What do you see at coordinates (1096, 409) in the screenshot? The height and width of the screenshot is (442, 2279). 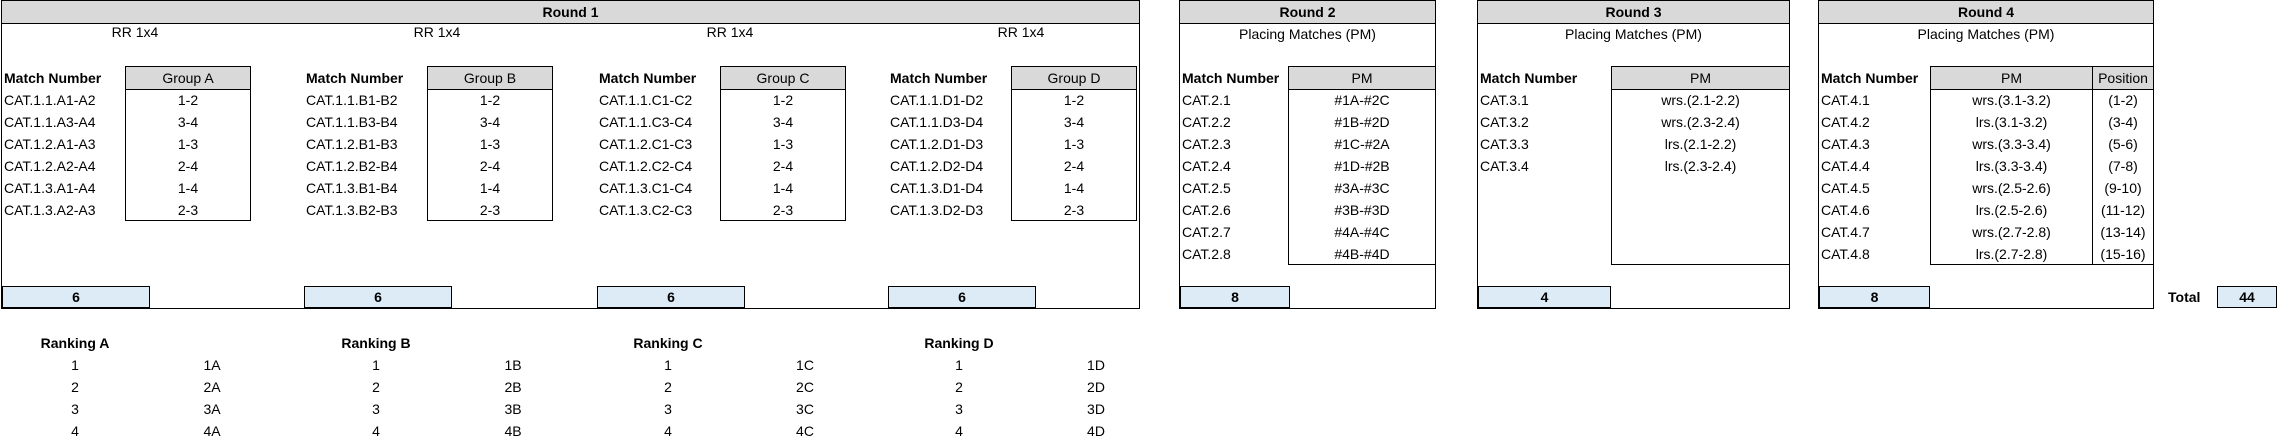 I see `ranking-label: 3D` at bounding box center [1096, 409].